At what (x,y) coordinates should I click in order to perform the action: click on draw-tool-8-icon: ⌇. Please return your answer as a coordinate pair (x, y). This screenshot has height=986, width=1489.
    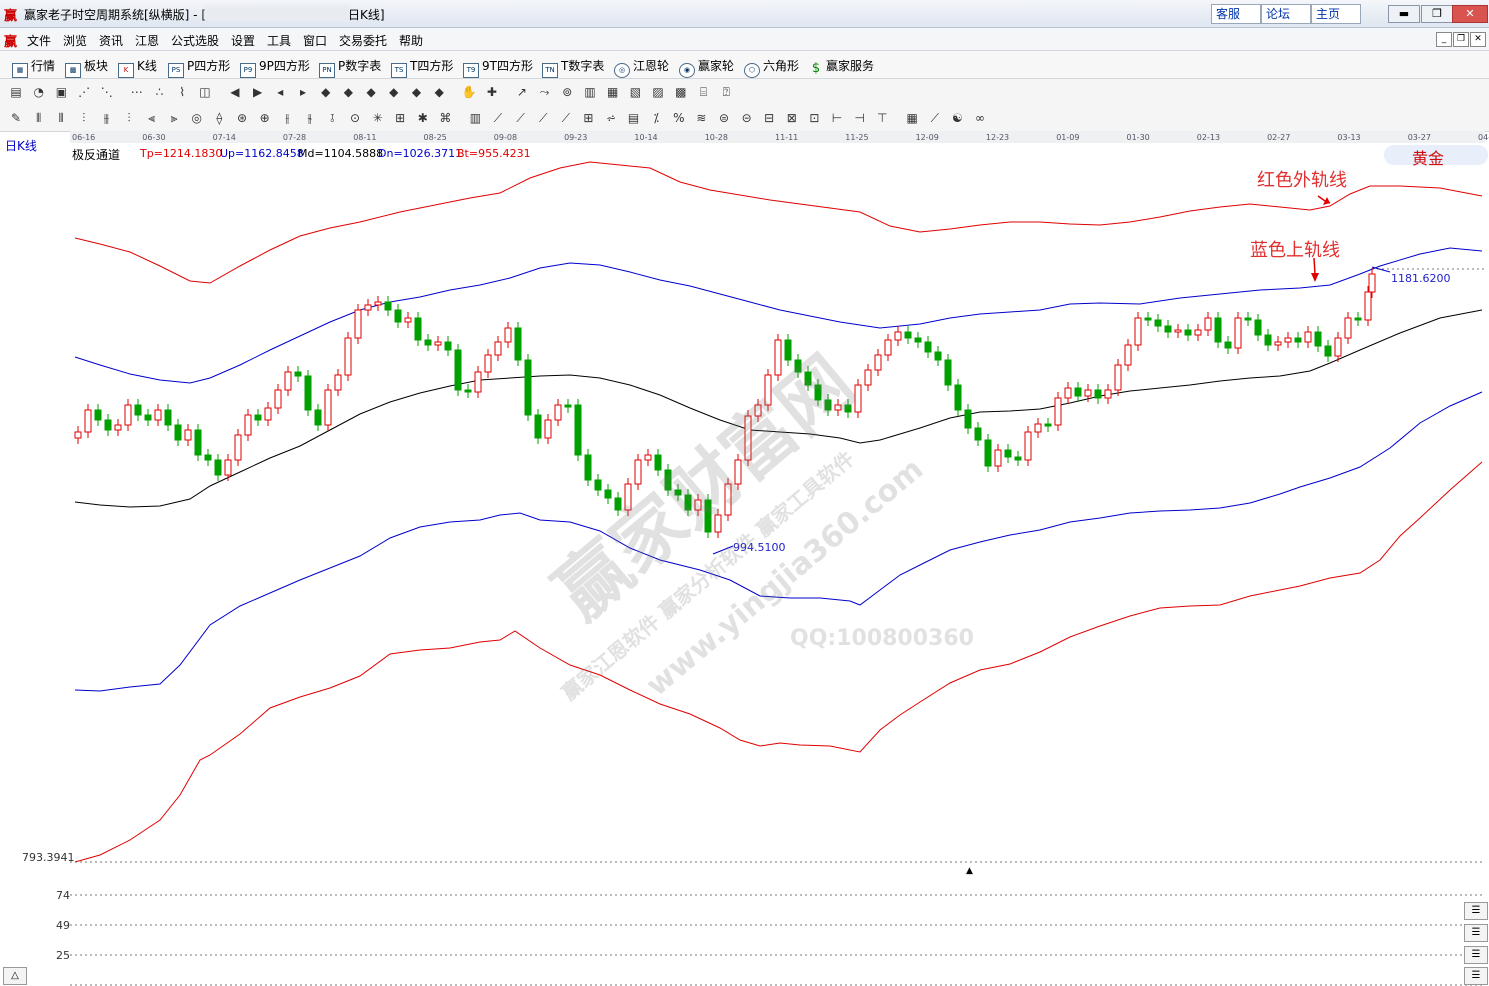
    Looking at the image, I should click on (182, 92).